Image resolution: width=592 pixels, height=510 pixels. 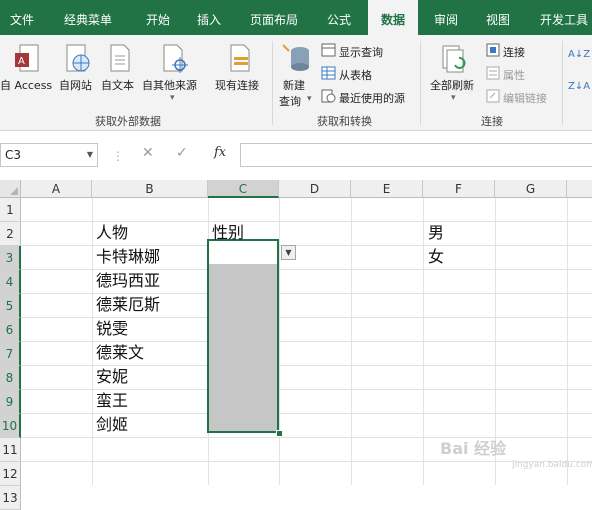 What do you see at coordinates (339, 17) in the screenshot?
I see `tab-formulas: 公式` at bounding box center [339, 17].